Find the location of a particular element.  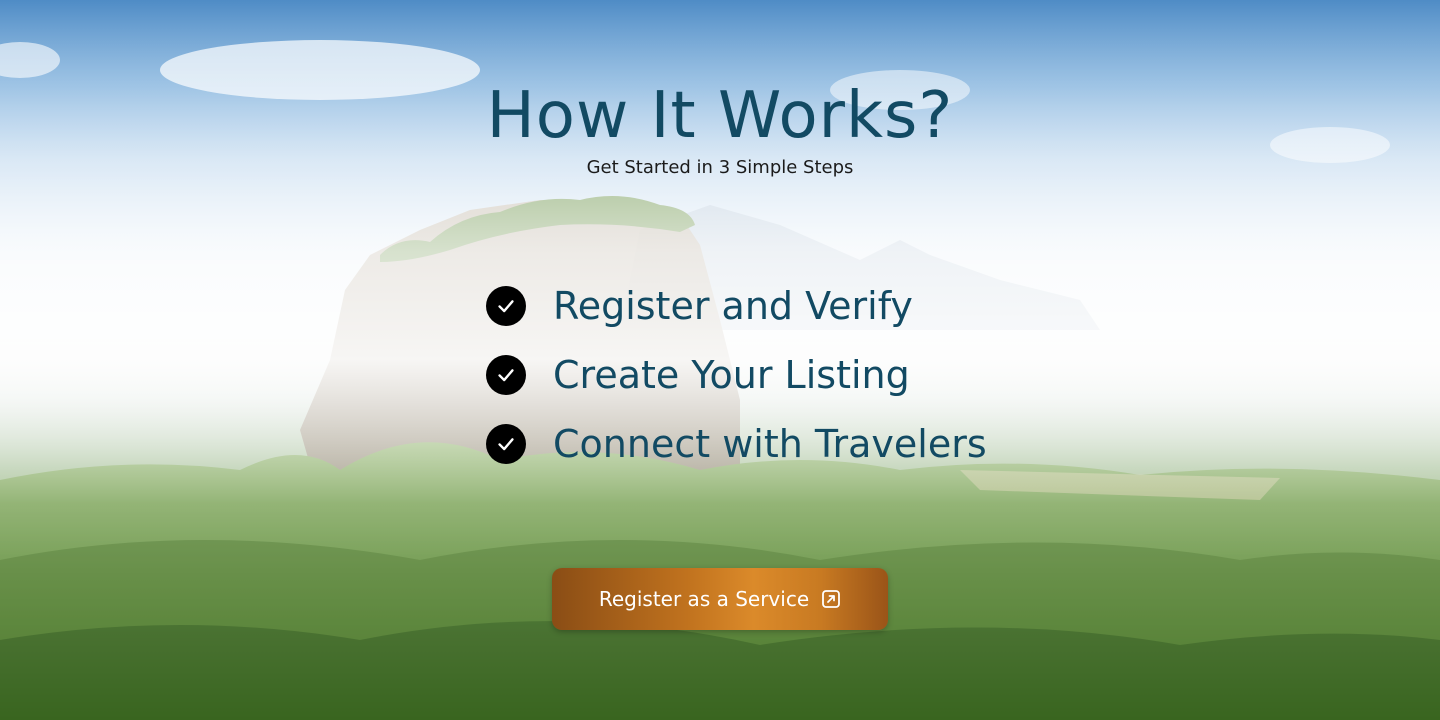

page-subtitle: Get Started in 3 Simple Steps is located at coordinates (720, 167).